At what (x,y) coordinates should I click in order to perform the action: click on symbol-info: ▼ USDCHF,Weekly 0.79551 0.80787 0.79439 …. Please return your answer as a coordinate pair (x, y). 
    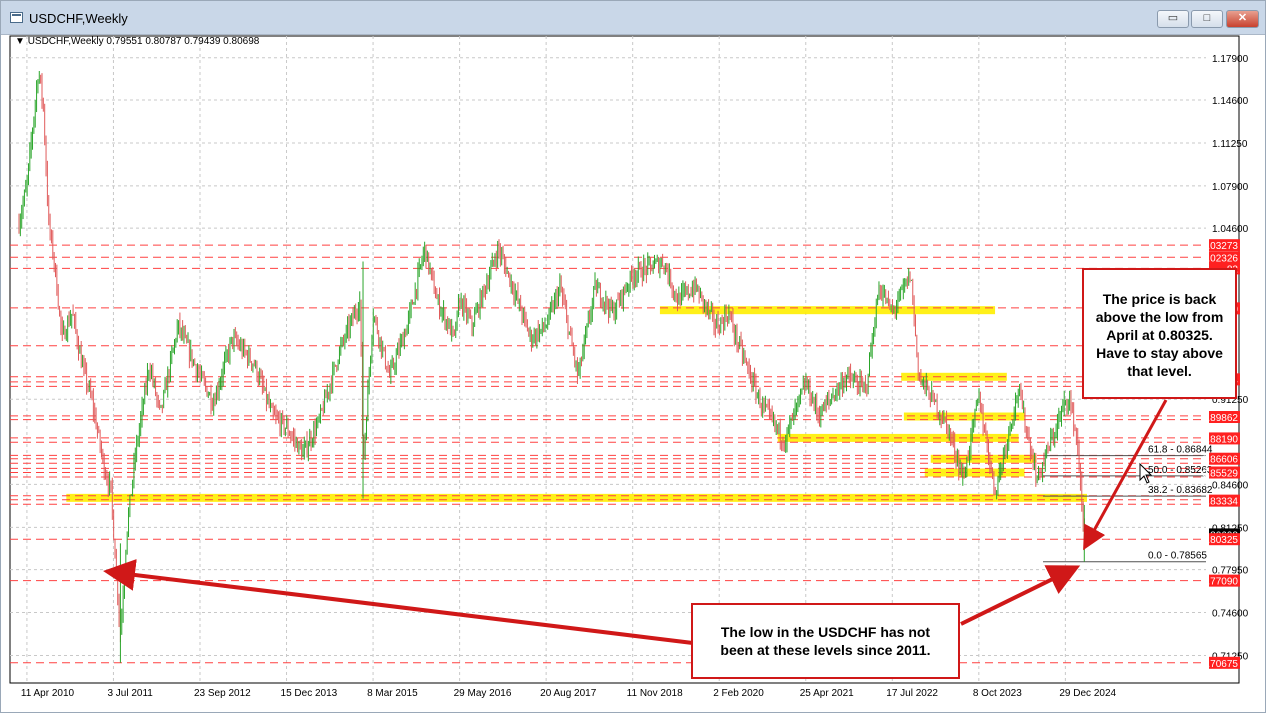
    Looking at the image, I should click on (137, 41).